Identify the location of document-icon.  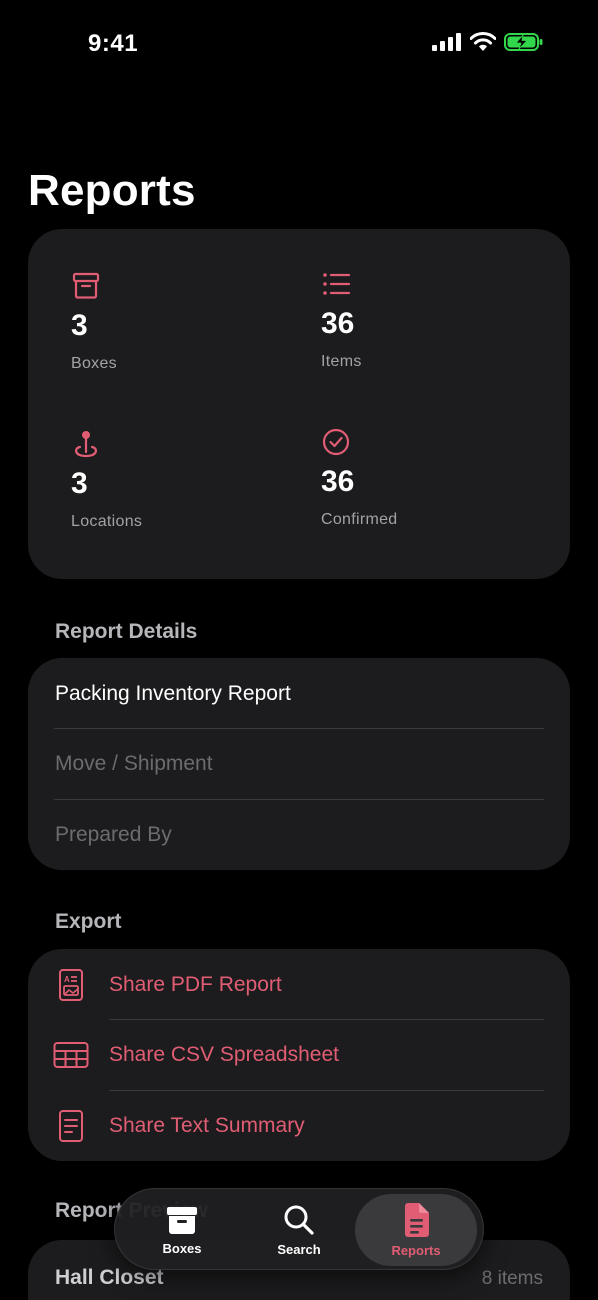
(417, 1219).